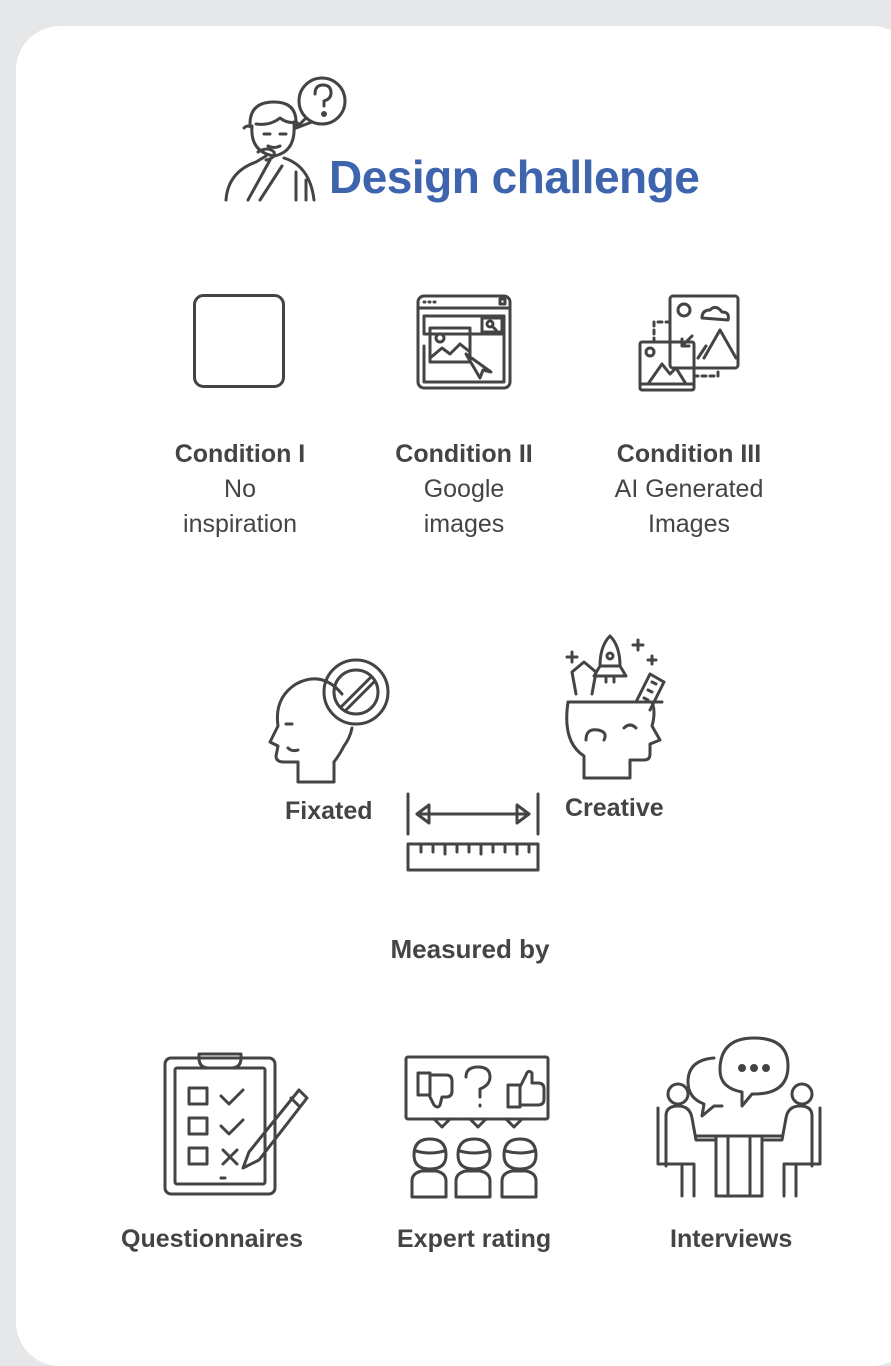 Image resolution: width=891 pixels, height=1366 pixels. I want to click on condition-3-sub1: AI Generated, so click(689, 489).